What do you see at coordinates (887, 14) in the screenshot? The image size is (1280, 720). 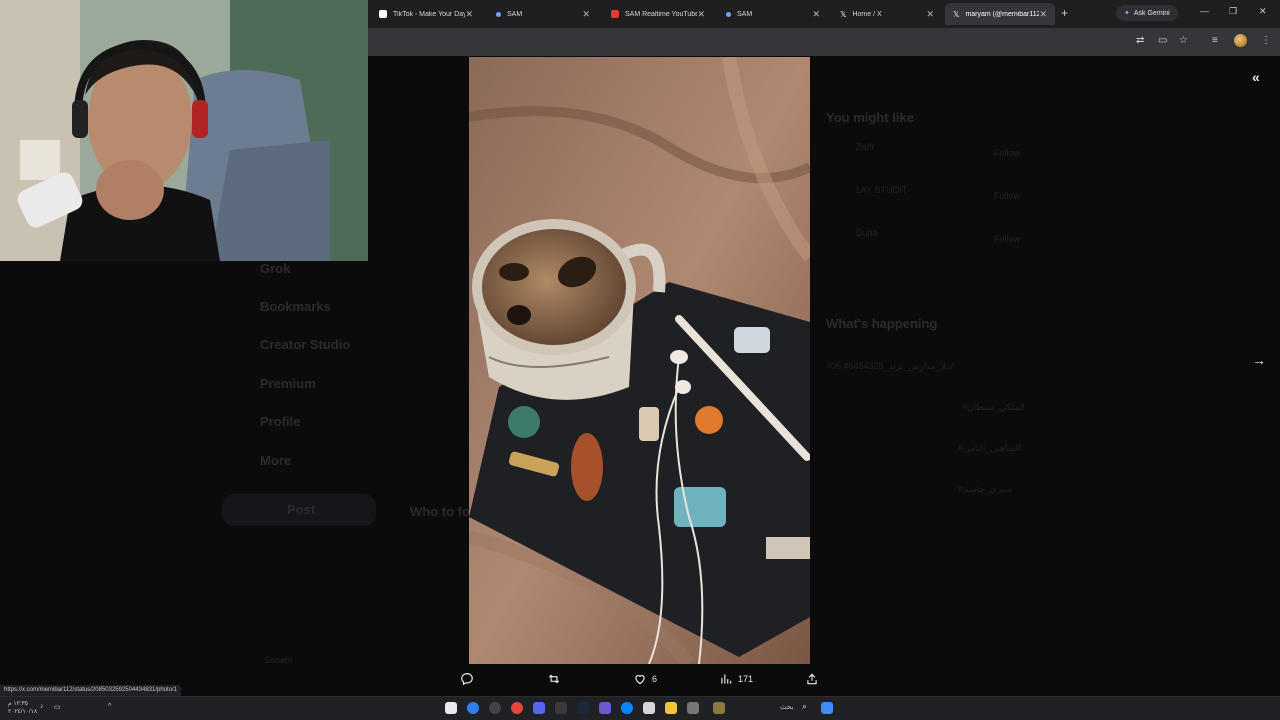 I see `tab-home-x: 𝕏 Home / X ✕` at bounding box center [887, 14].